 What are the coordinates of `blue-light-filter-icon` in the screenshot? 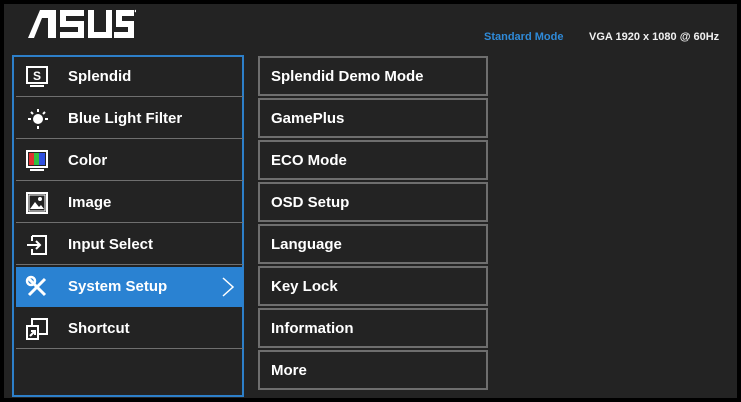 It's located at (37, 119).